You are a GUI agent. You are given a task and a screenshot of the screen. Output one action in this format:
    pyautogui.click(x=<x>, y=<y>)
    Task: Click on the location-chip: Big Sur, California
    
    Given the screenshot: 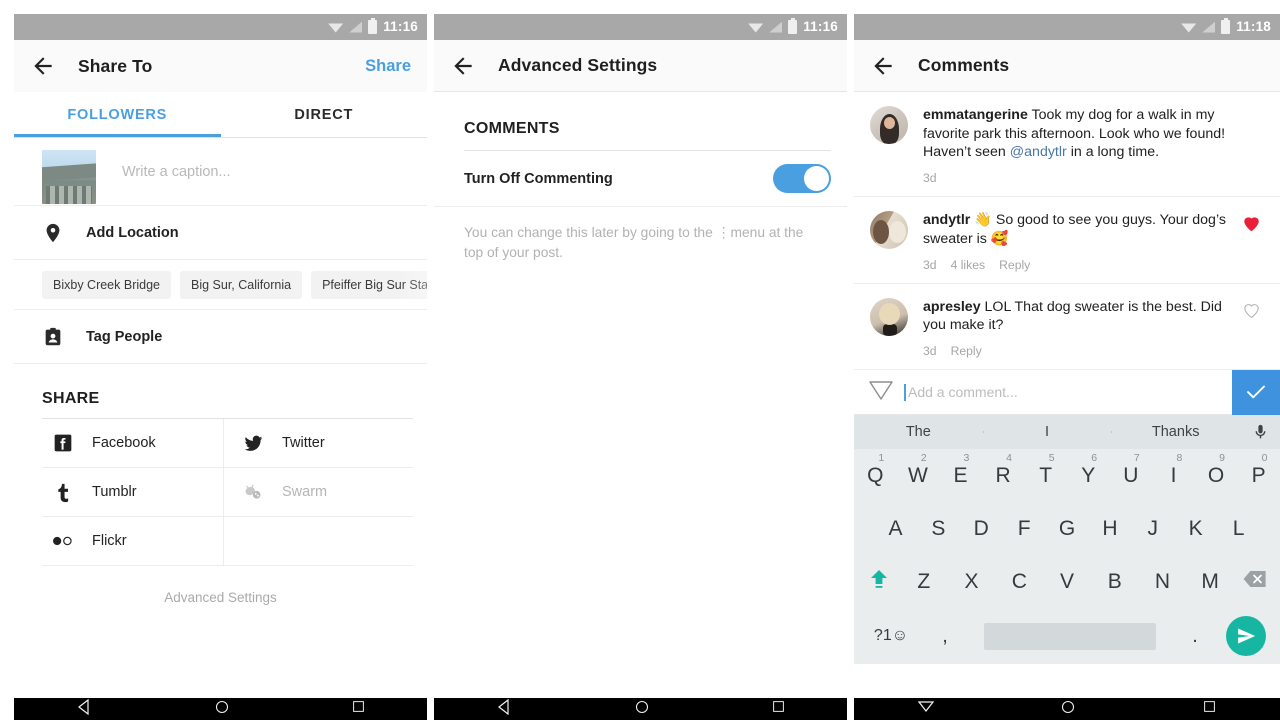 What is the action you would take?
    pyautogui.click(x=241, y=284)
    